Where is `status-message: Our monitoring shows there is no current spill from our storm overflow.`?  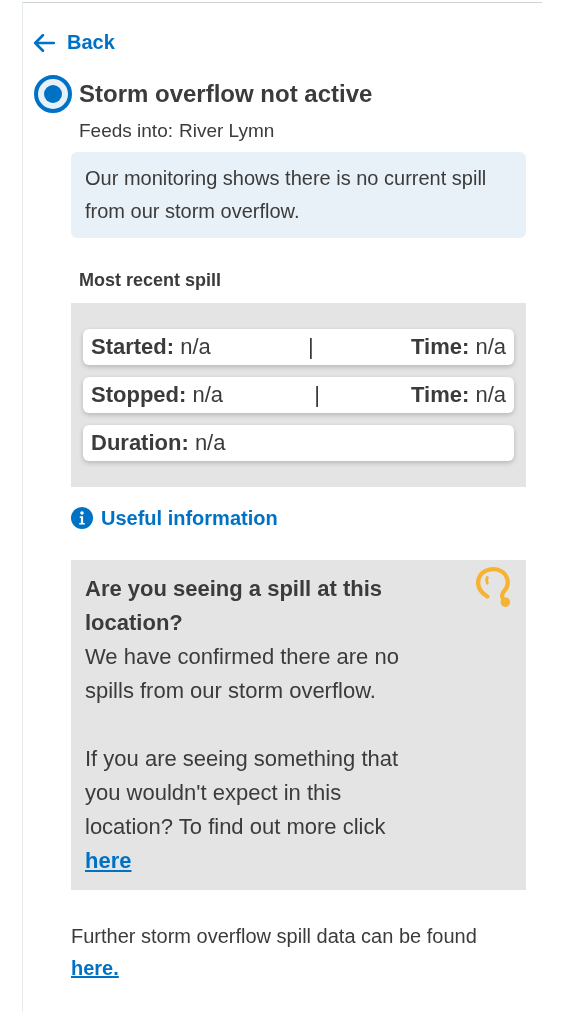 status-message: Our monitoring shows there is no current spill from our storm overflow. is located at coordinates (298, 194).